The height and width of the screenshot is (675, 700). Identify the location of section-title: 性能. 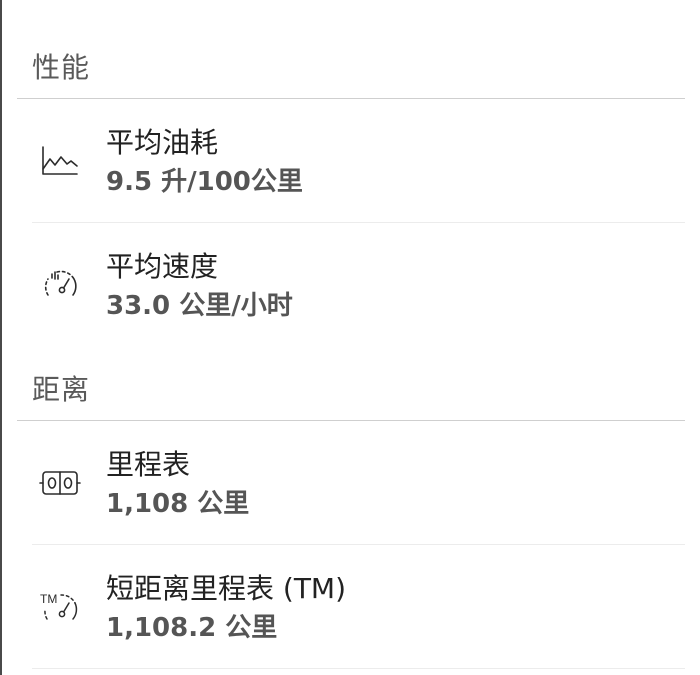
(61, 67).